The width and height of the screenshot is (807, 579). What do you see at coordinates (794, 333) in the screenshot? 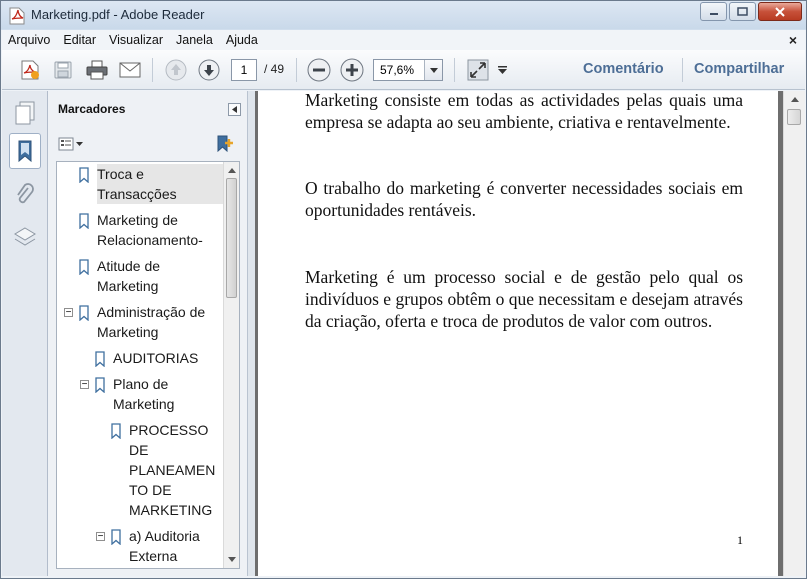
I see `document-scrollbar` at bounding box center [794, 333].